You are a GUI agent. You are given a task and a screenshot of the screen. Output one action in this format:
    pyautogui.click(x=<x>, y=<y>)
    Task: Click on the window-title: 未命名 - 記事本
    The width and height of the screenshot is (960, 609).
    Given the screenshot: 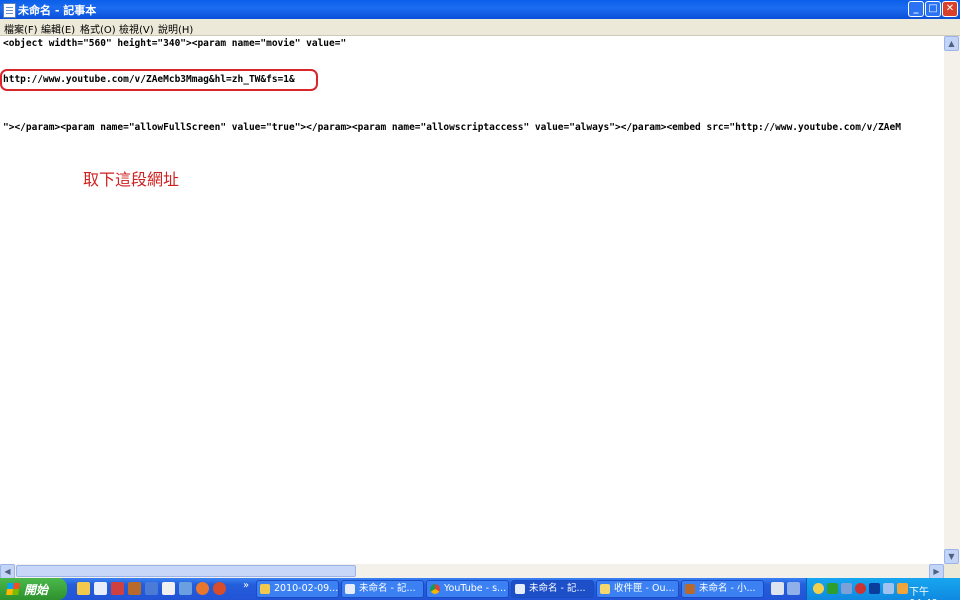 What is the action you would take?
    pyautogui.click(x=57, y=10)
    